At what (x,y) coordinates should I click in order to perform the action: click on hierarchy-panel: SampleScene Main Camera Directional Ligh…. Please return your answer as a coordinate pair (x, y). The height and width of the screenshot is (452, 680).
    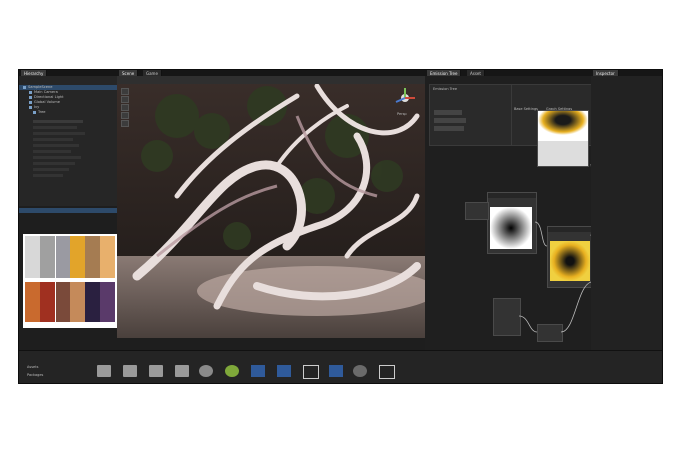
    Looking at the image, I should click on (68, 144).